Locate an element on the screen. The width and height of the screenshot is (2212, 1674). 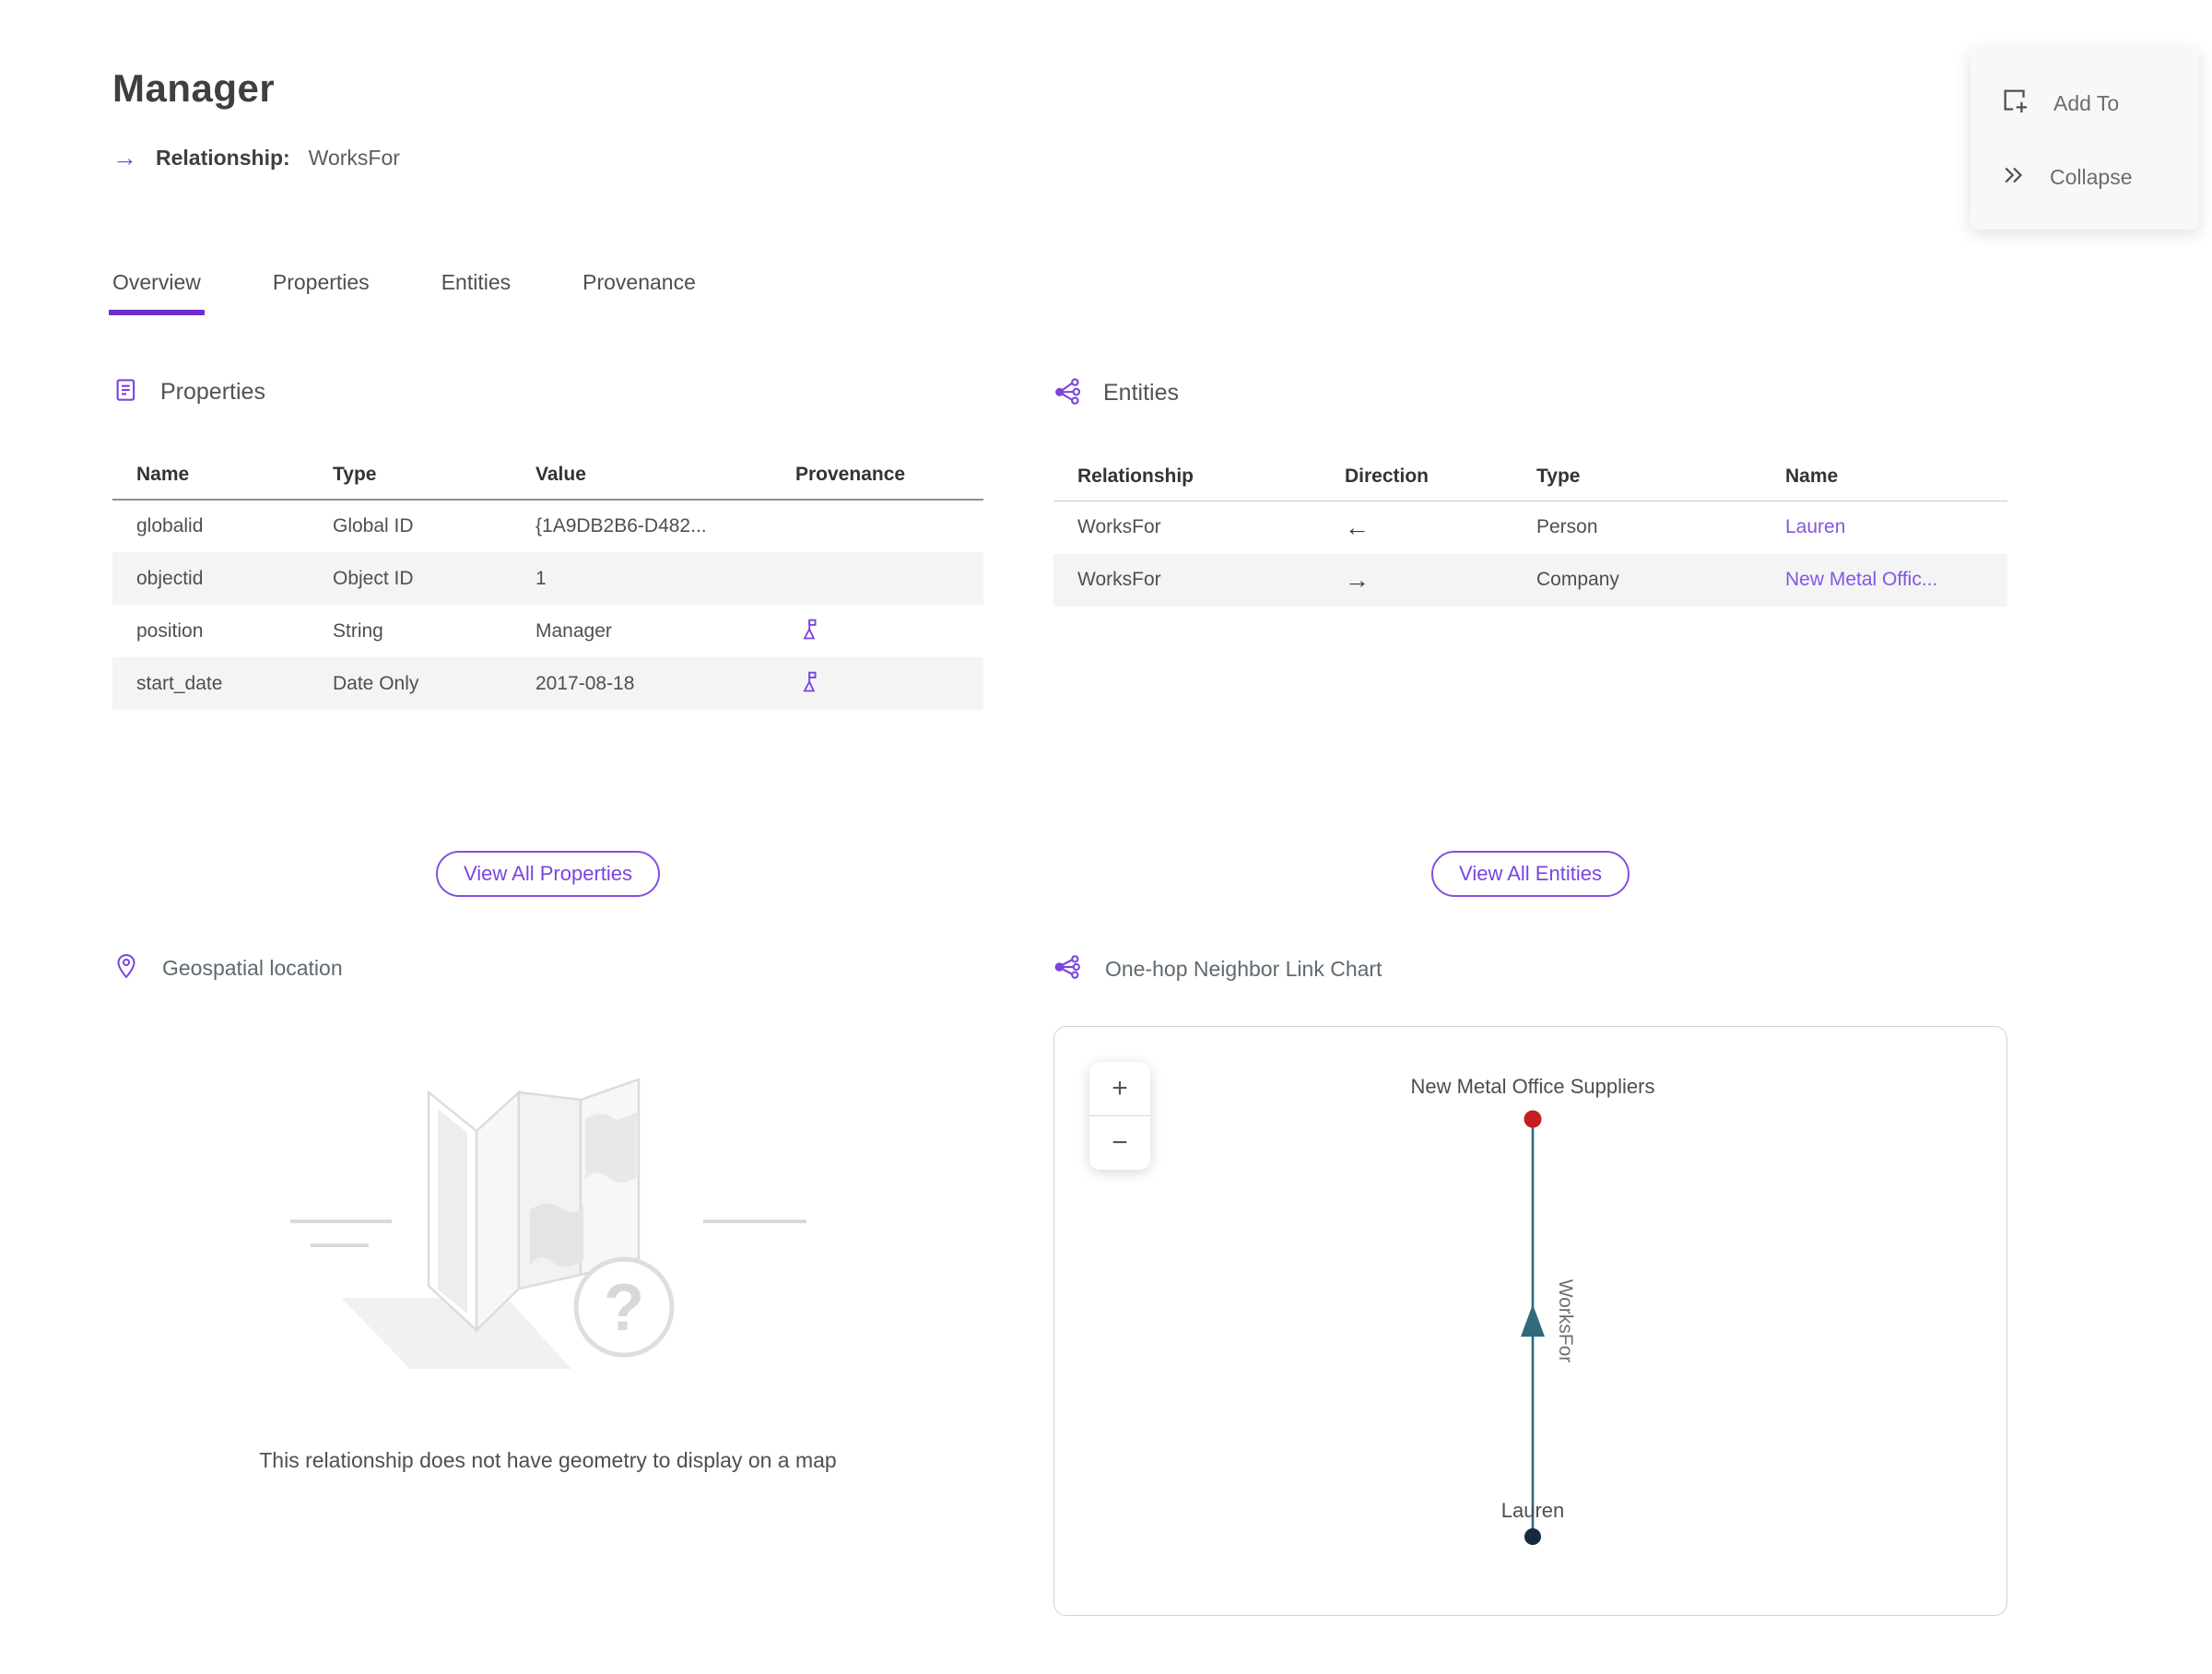
tab-entities: Entities is located at coordinates (476, 292).